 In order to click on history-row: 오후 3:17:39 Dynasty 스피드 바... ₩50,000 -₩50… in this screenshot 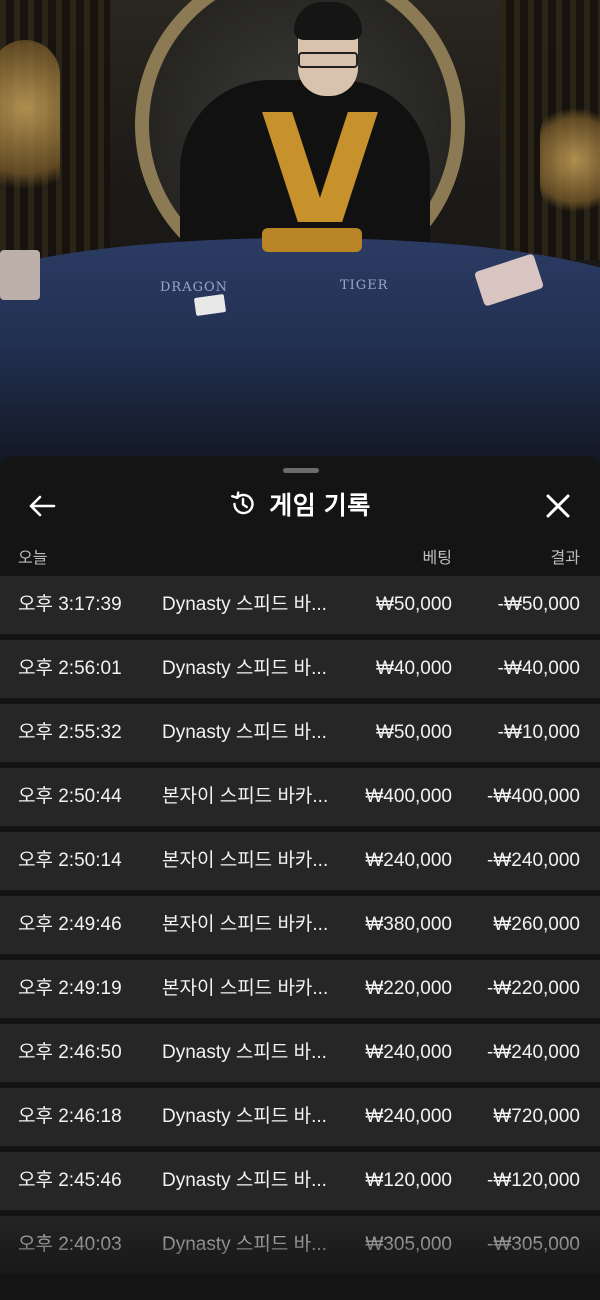, I will do `click(300, 605)`.